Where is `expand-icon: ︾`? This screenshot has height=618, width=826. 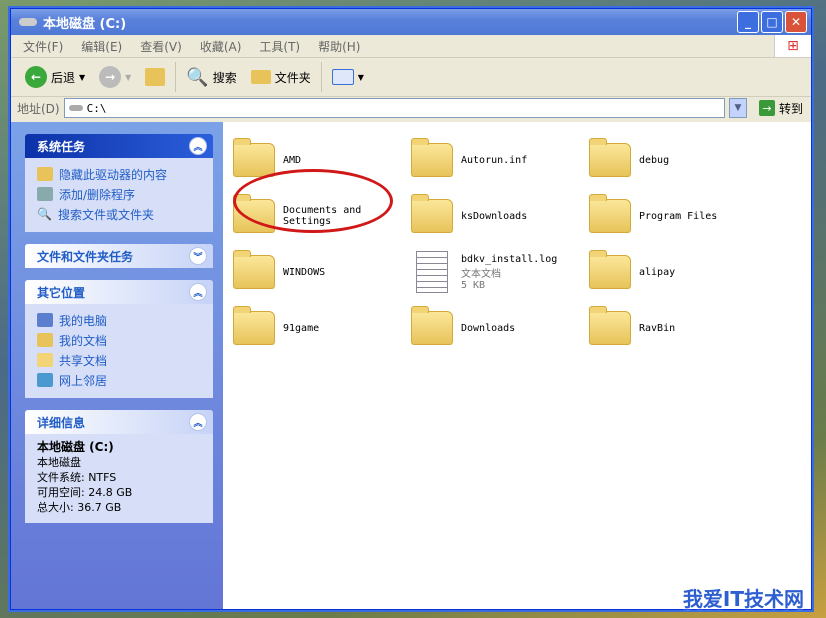 expand-icon: ︾ is located at coordinates (198, 256).